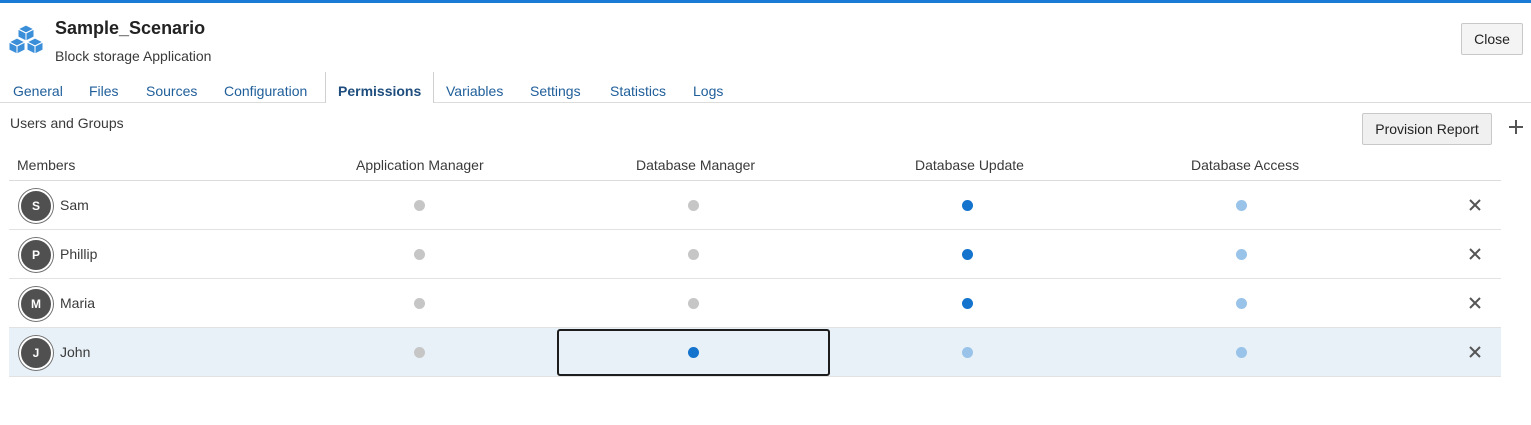 The image size is (1531, 425). Describe the element at coordinates (755, 352) in the screenshot. I see `table-row: J John` at that location.